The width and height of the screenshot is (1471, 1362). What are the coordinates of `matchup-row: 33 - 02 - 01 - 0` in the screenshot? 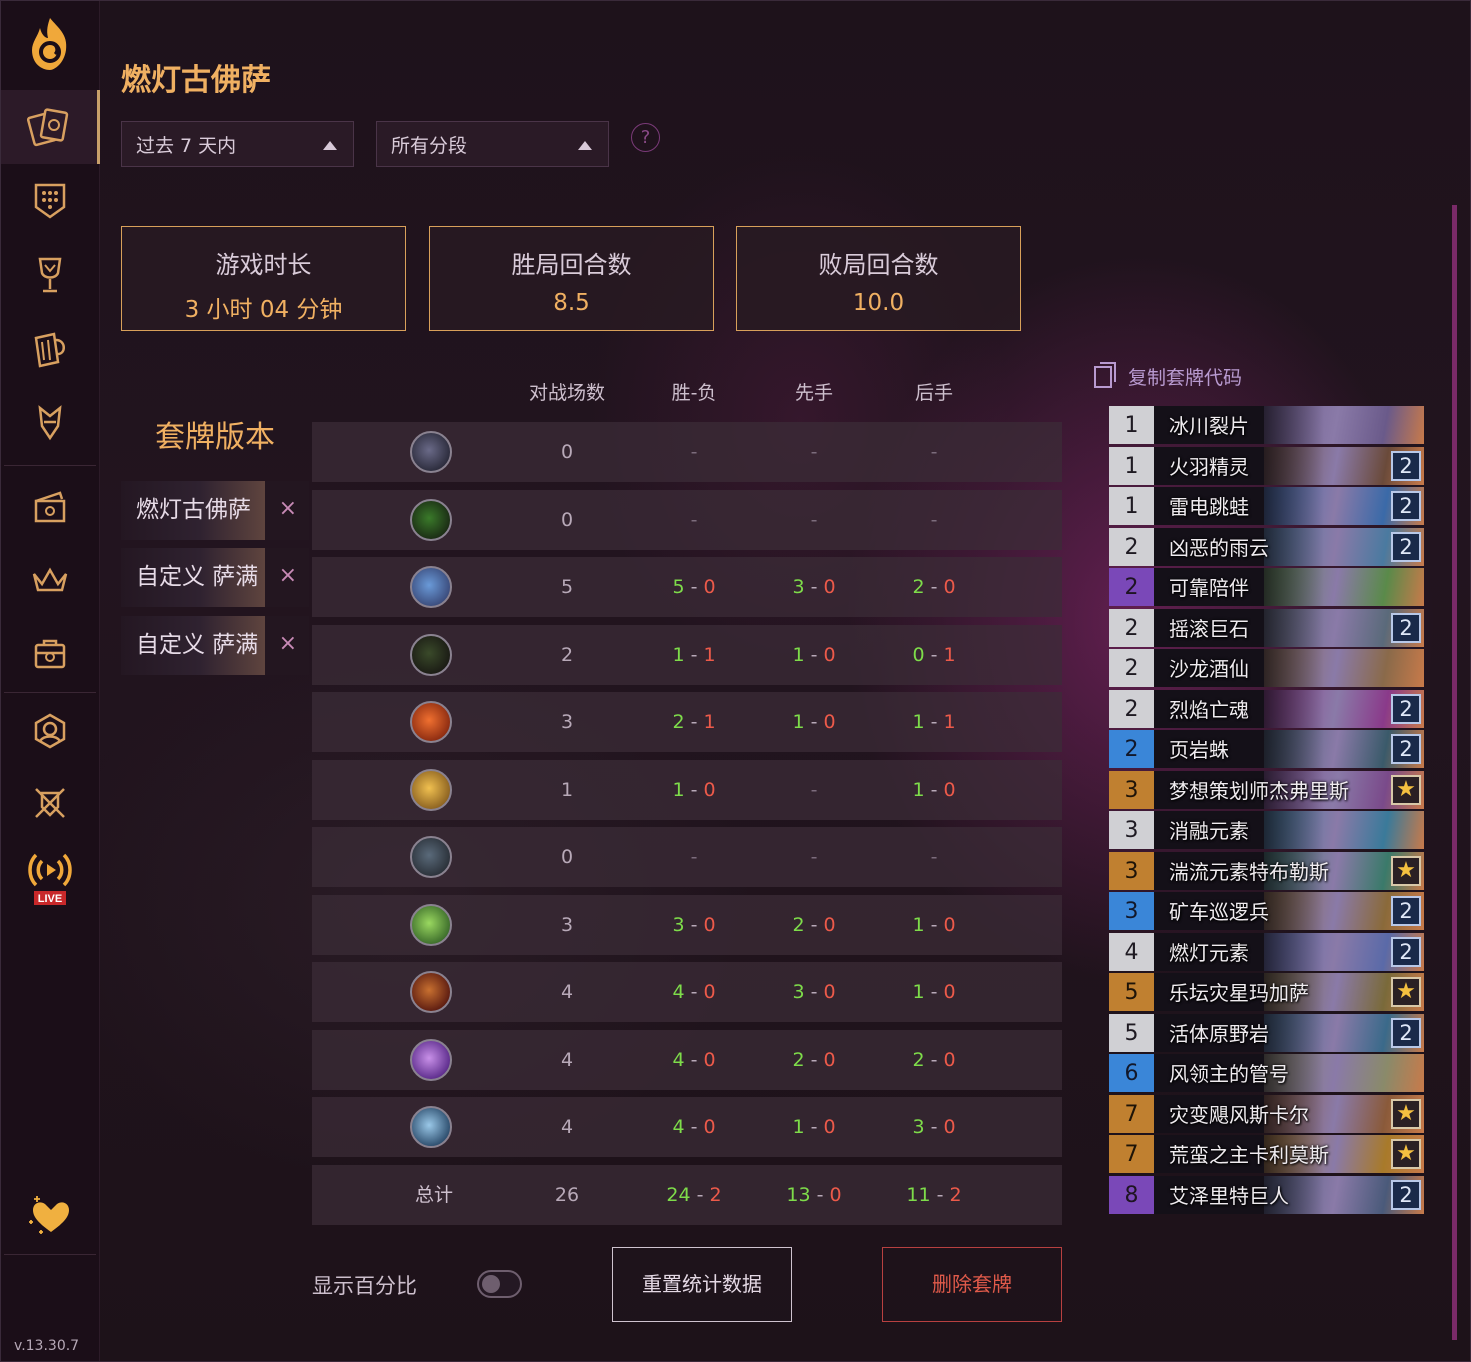 It's located at (687, 925).